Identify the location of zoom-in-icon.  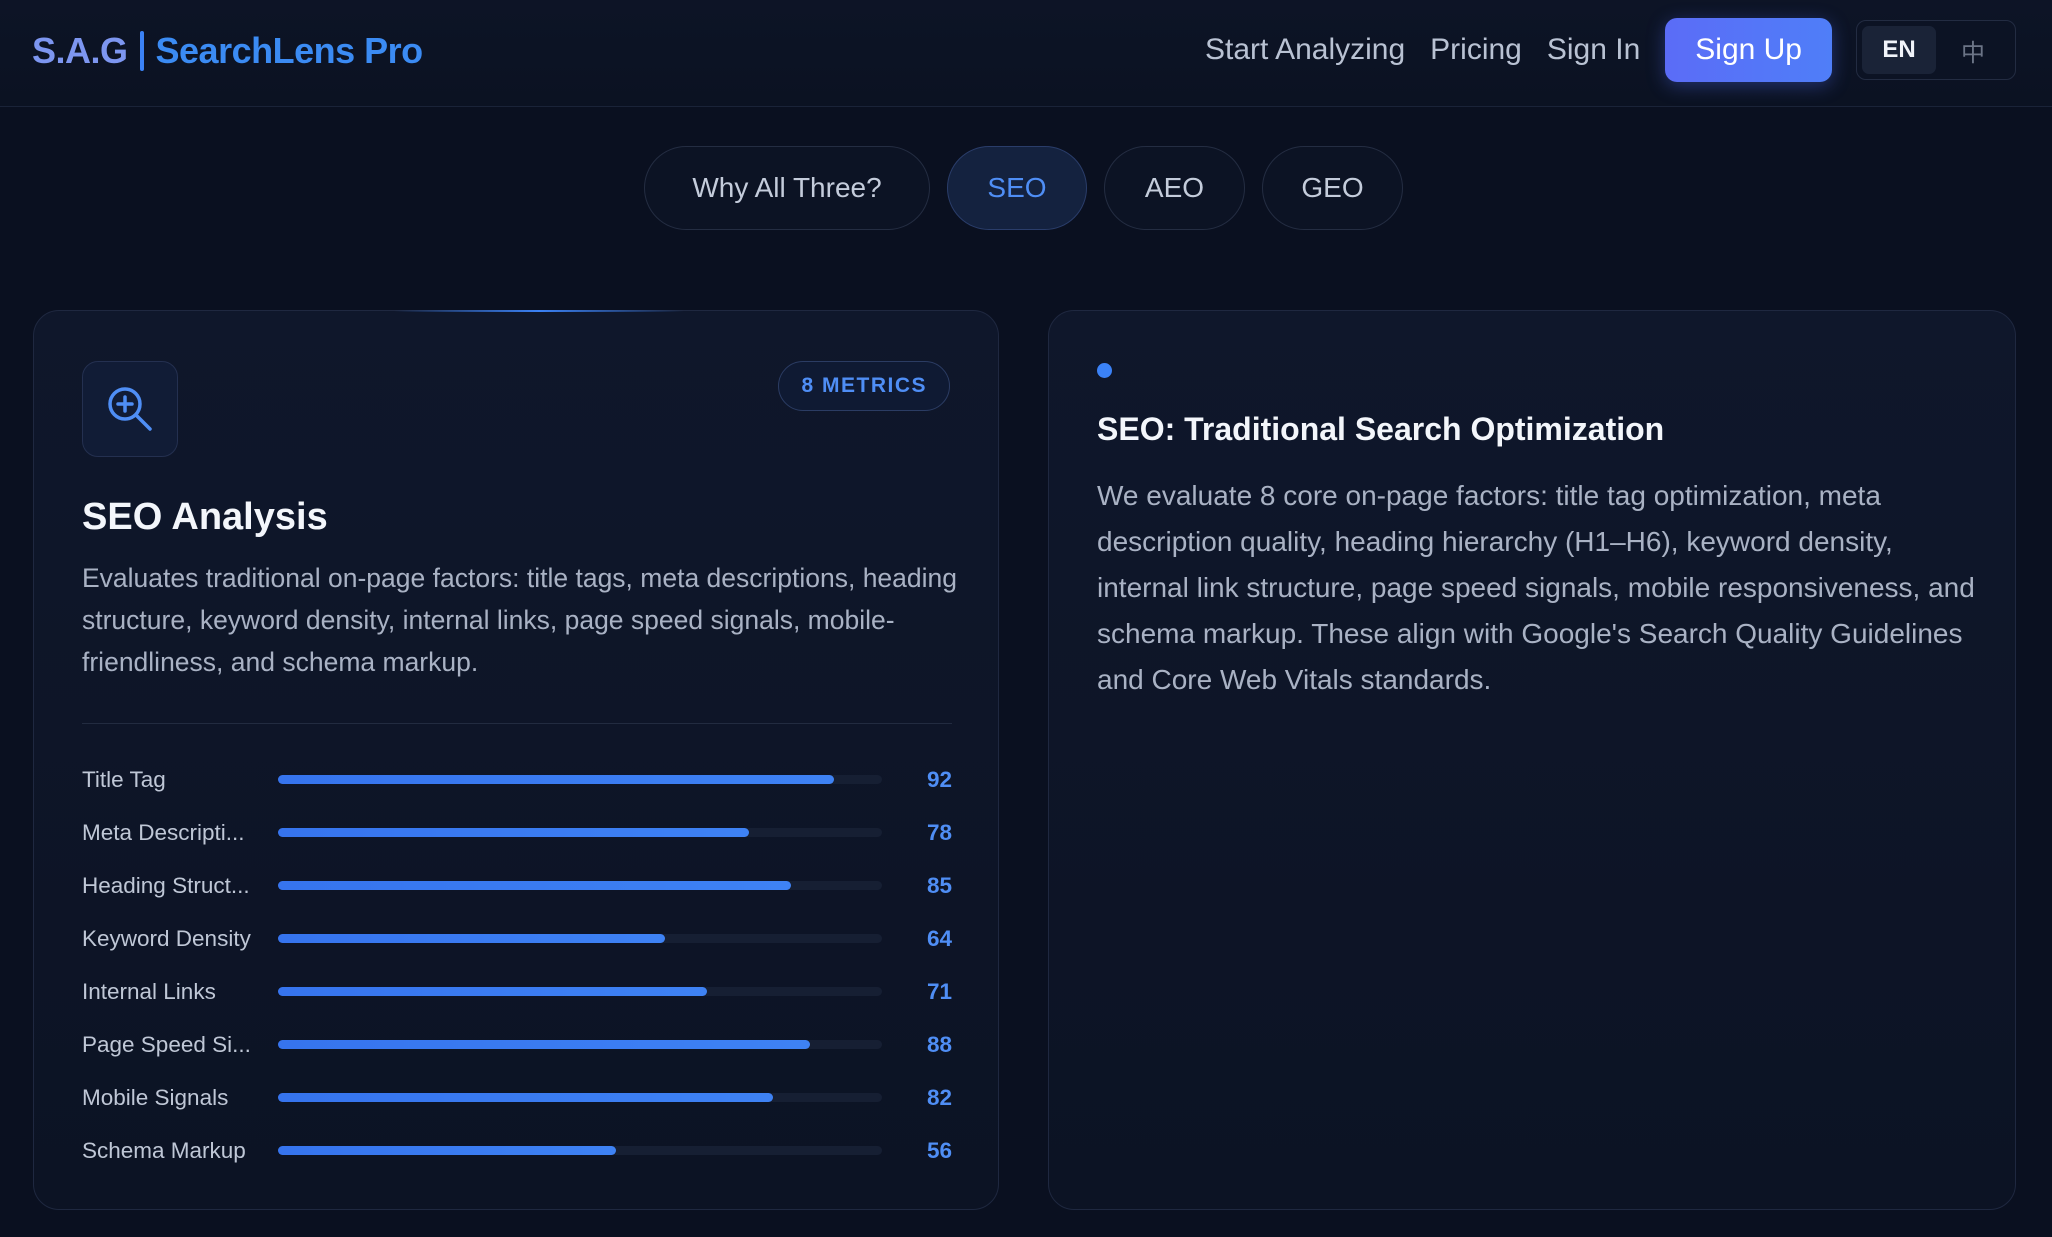
(130, 409).